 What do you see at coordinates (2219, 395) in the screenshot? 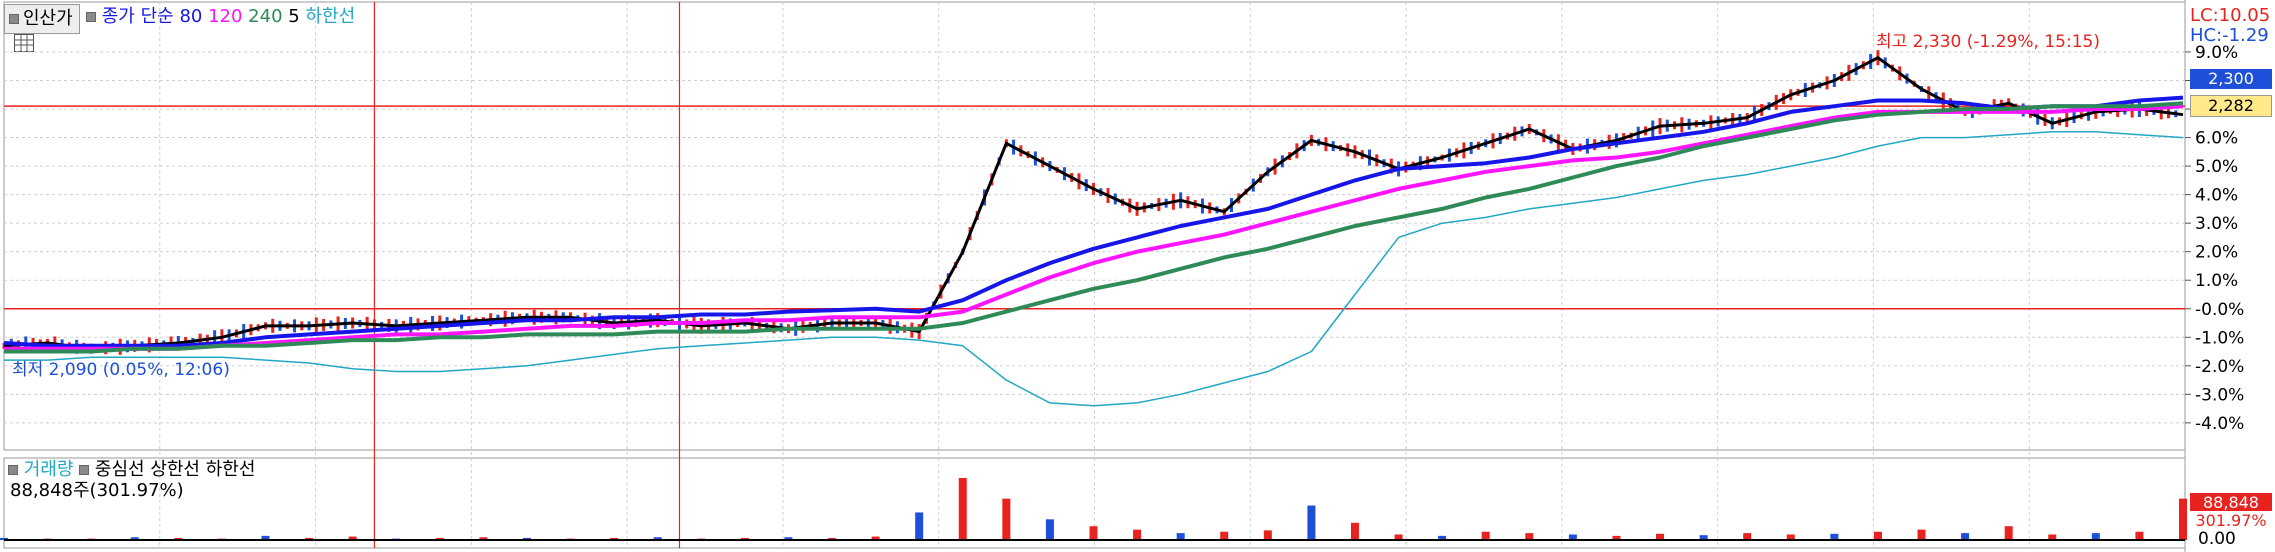
I see `y-tick-label: -3.0%` at bounding box center [2219, 395].